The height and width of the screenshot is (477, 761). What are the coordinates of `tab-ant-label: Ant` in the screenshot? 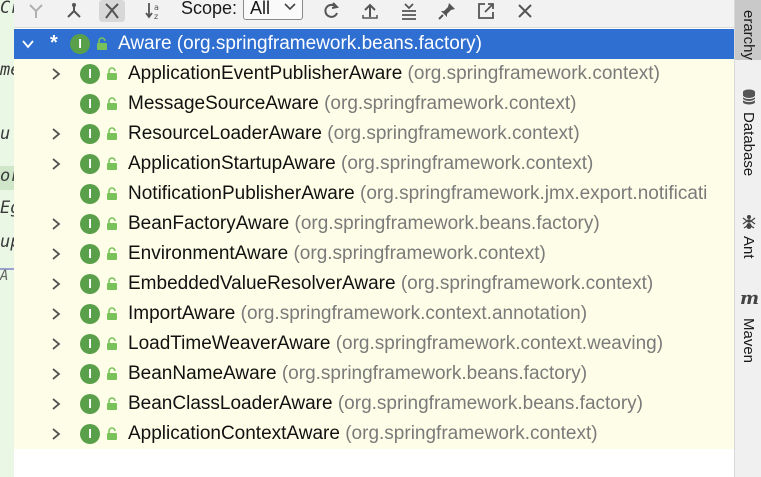 It's located at (748, 247).